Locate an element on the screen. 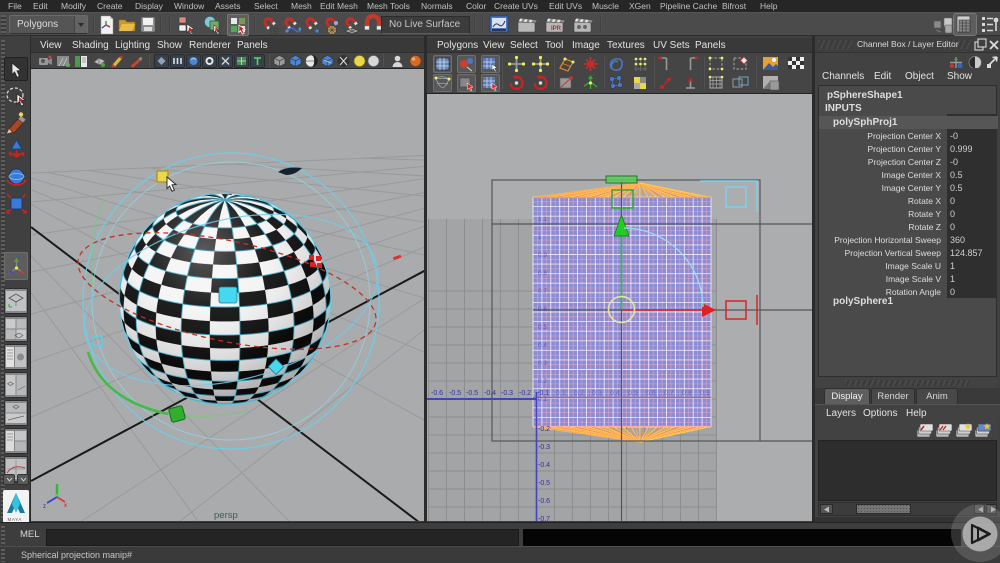 This screenshot has height=563, width=1000. svg-text: IPR is located at coordinates (556, 29).